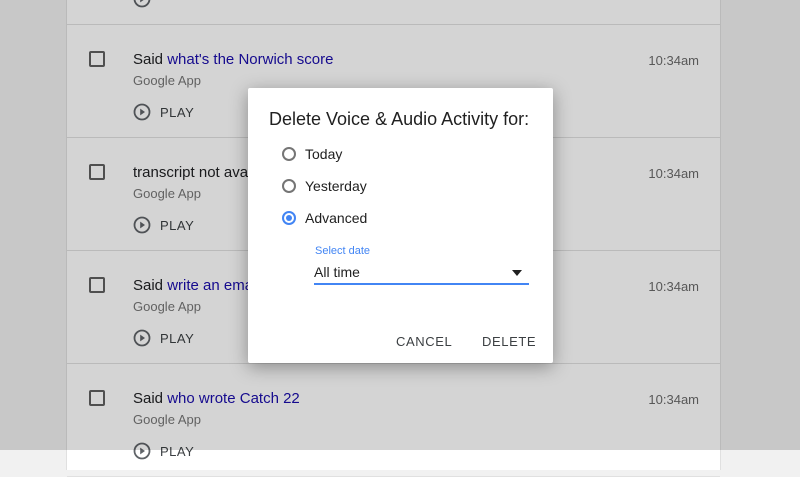 The image size is (800, 477). What do you see at coordinates (337, 272) in the screenshot?
I see `select-value: All time` at bounding box center [337, 272].